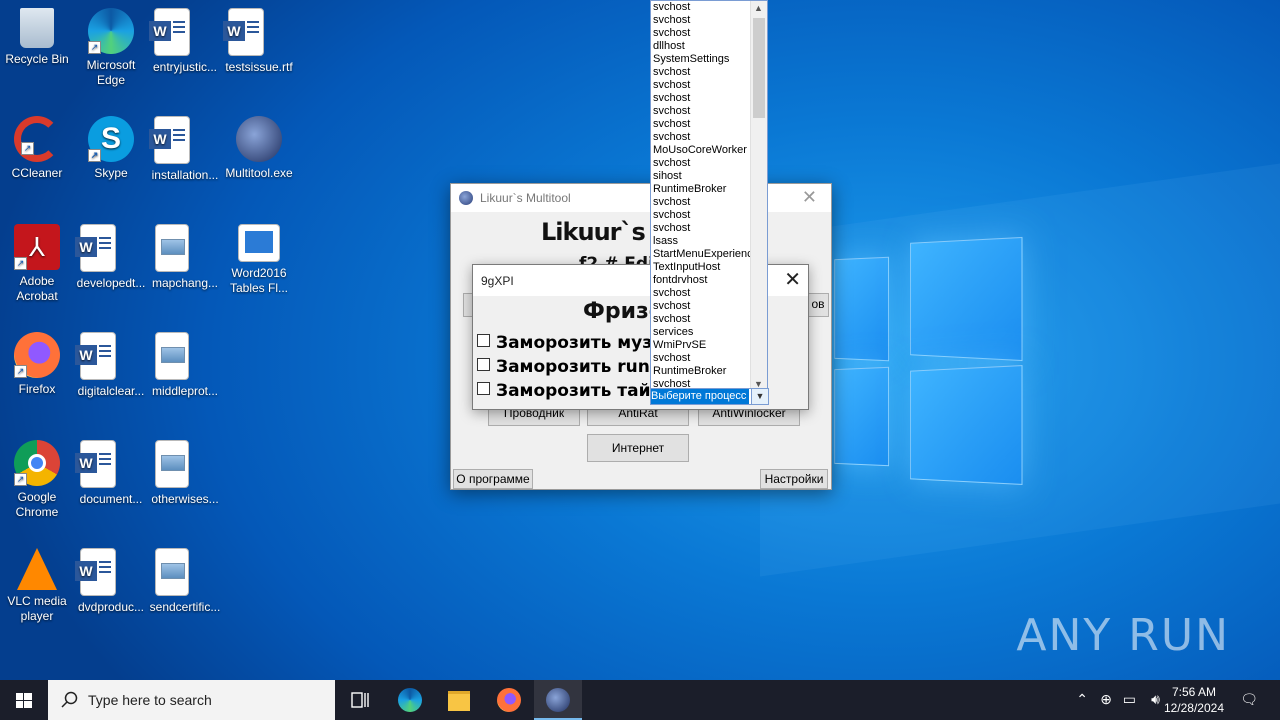  I want to click on taskbar-search-box: Type here to search, so click(191, 700).